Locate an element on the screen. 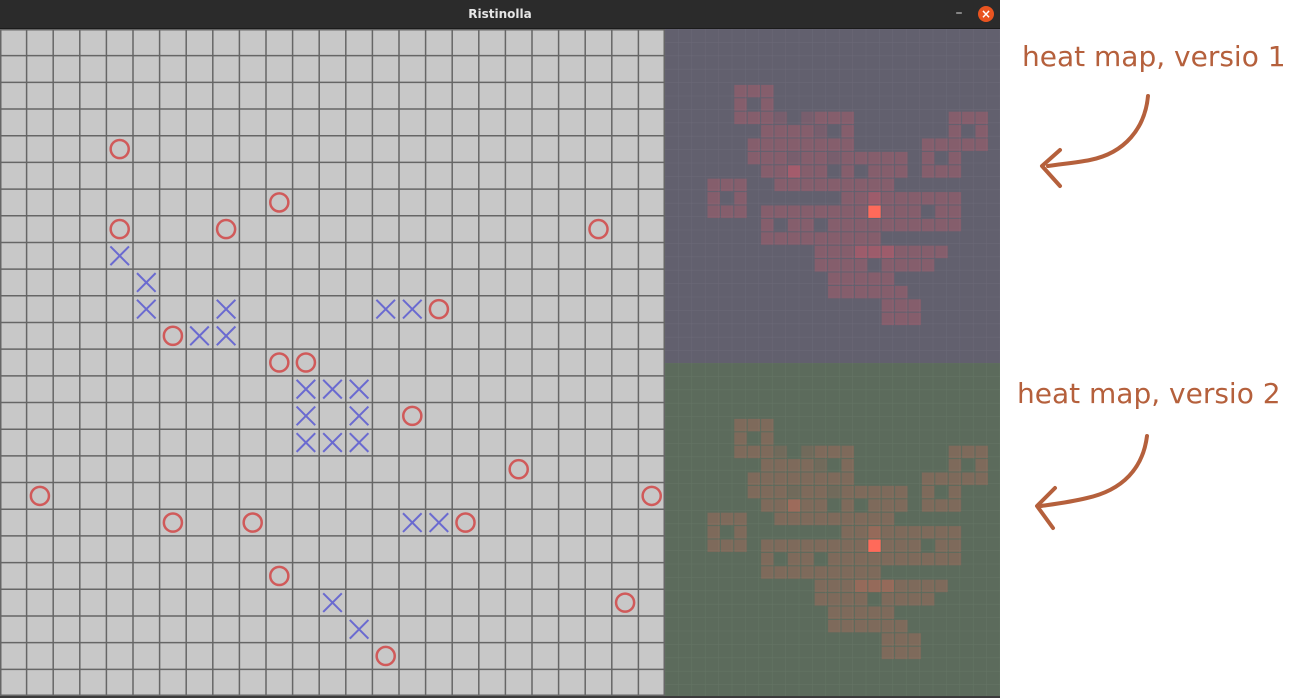 The height and width of the screenshot is (698, 1300). title-bar: Ristinolla – × is located at coordinates (500, 14).